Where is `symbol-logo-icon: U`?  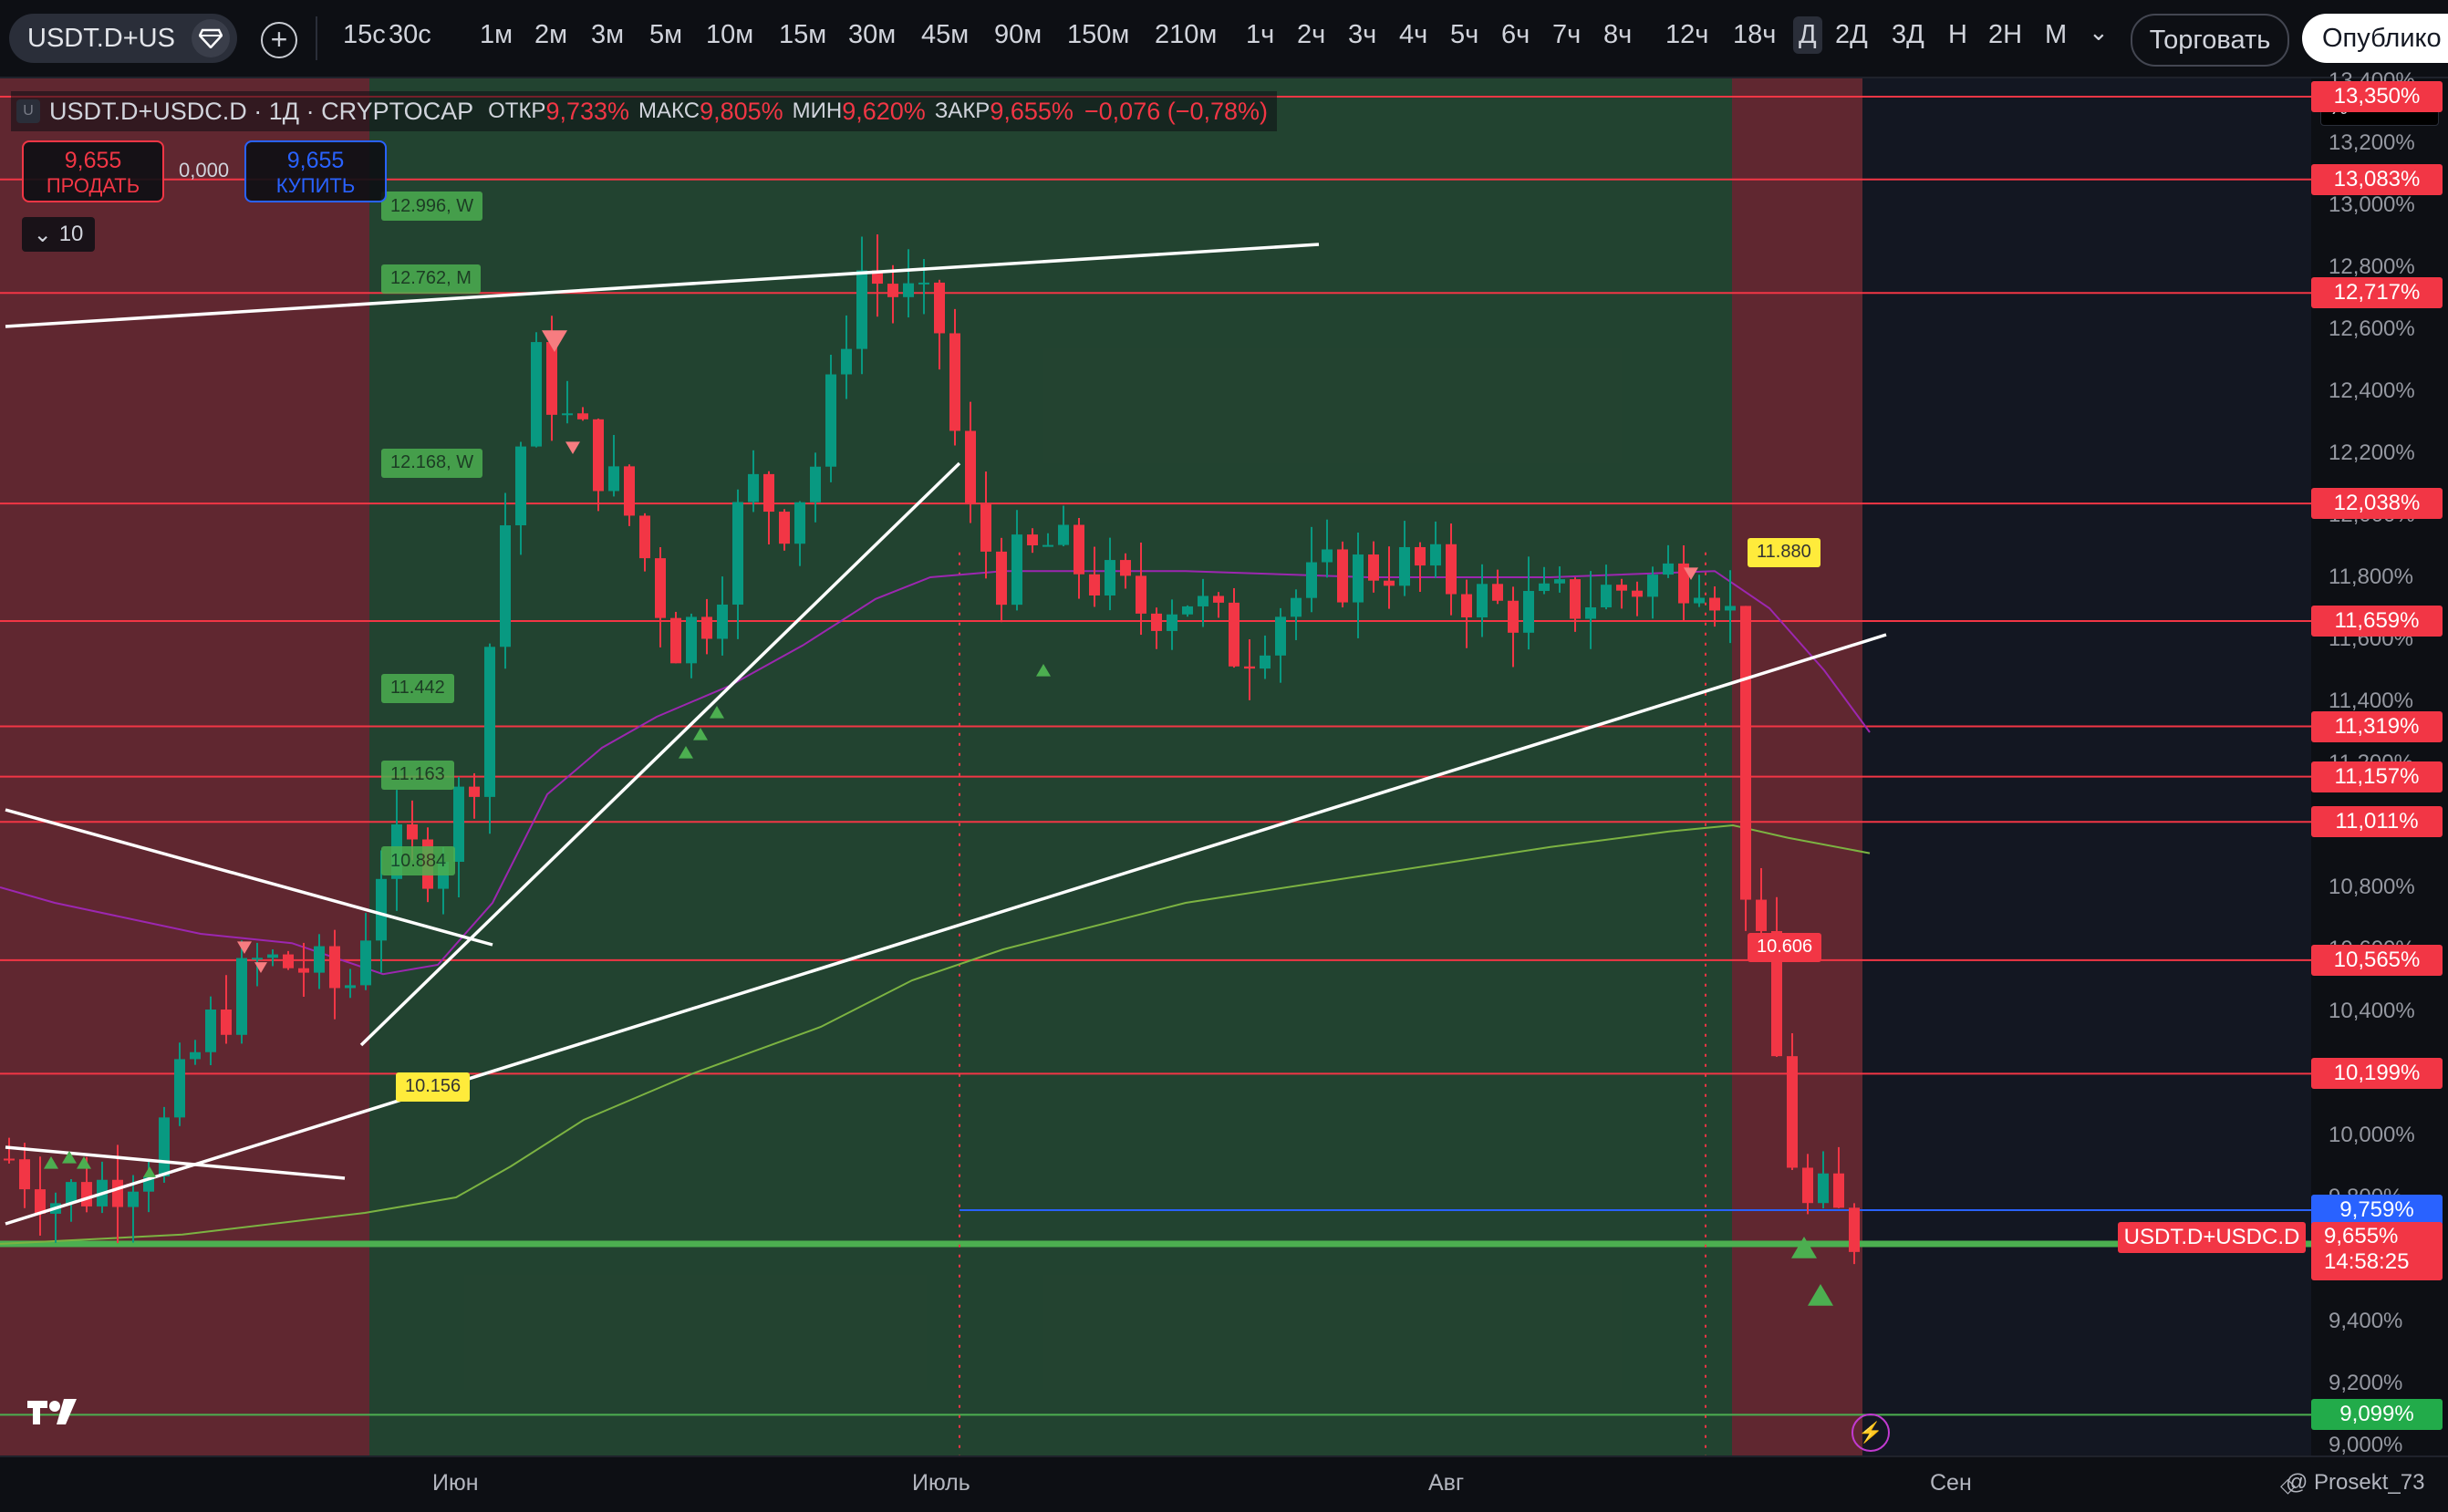 symbol-logo-icon: U is located at coordinates (28, 111).